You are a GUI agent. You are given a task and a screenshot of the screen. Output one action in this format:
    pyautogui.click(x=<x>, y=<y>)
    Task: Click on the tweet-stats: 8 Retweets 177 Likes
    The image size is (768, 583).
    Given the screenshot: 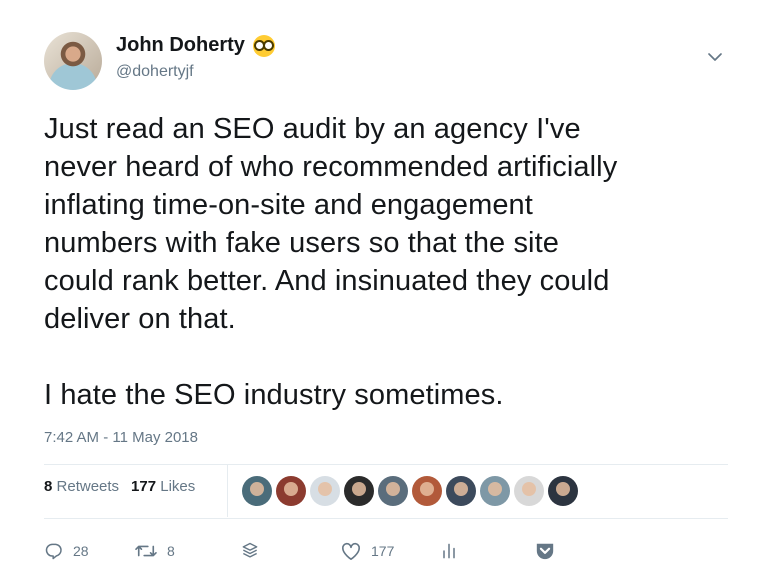 What is the action you would take?
    pyautogui.click(x=119, y=486)
    